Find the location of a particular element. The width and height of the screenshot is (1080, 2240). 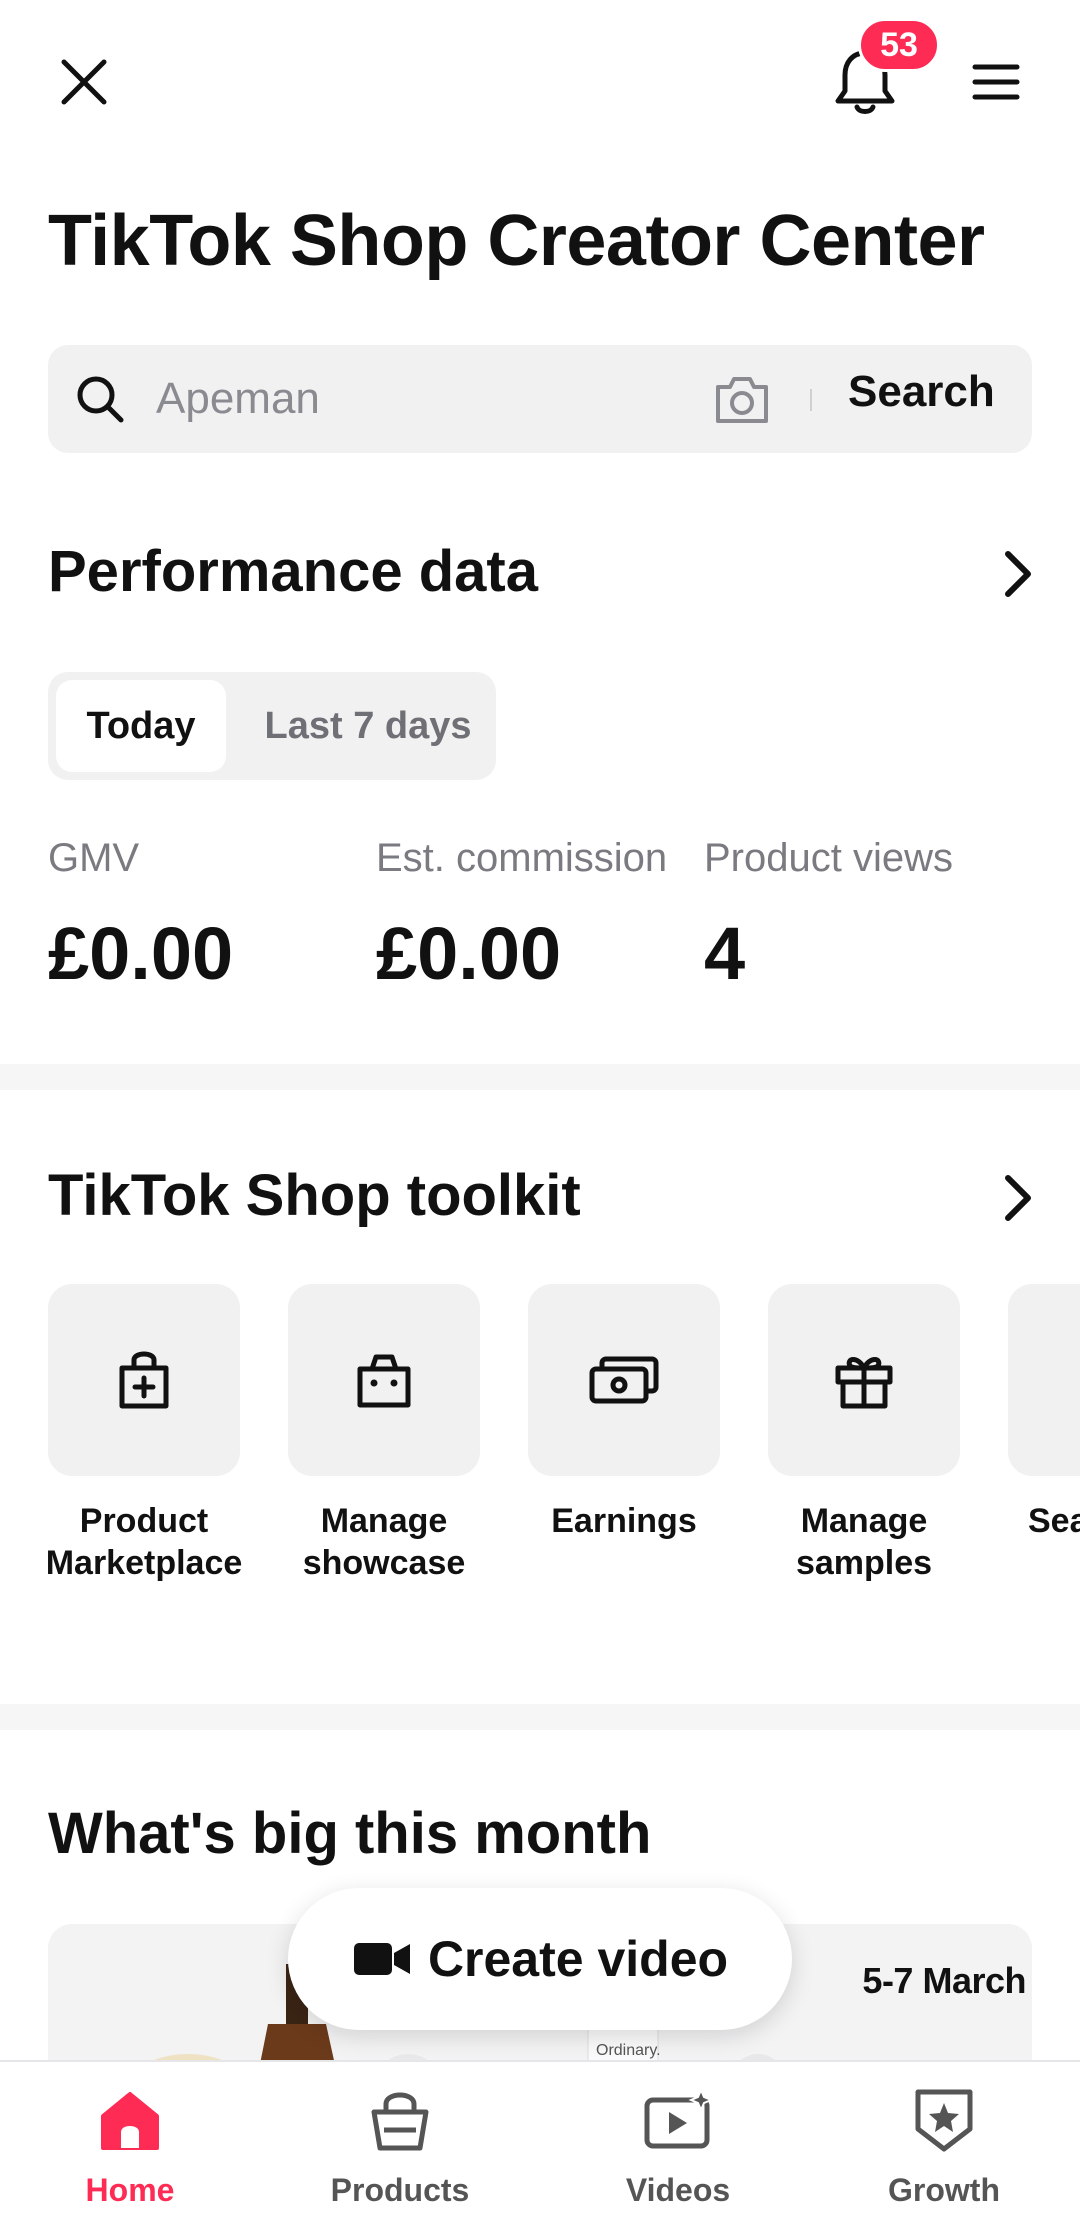

tab-last-7-days: Last 7 days is located at coordinates (368, 726).